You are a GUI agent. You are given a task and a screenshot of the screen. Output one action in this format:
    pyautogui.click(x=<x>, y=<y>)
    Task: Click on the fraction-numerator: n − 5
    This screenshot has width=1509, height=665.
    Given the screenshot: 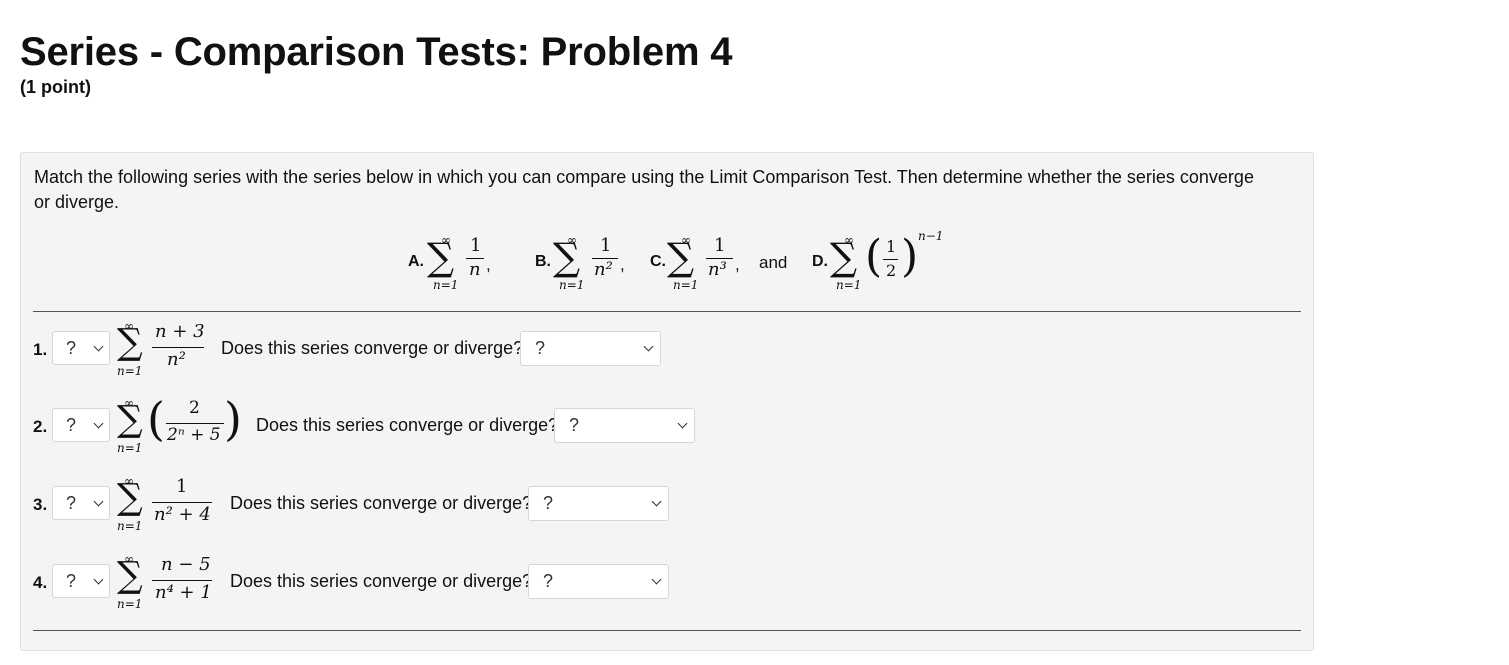 What is the action you would take?
    pyautogui.click(x=186, y=564)
    